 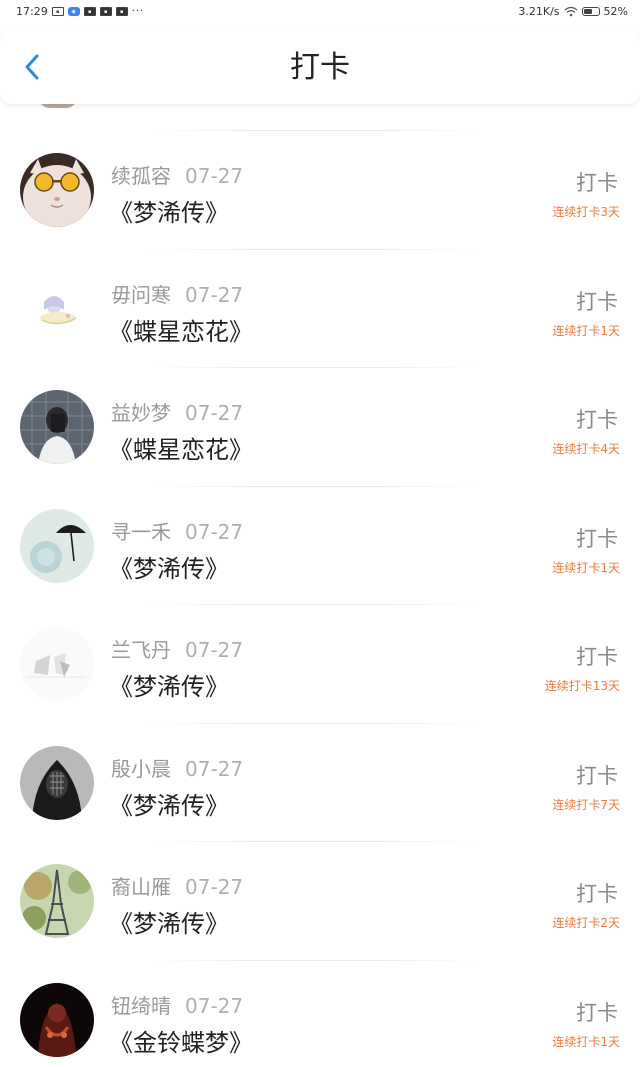 What do you see at coordinates (586, 804) in the screenshot?
I see `streak-label: 连续打卡7天` at bounding box center [586, 804].